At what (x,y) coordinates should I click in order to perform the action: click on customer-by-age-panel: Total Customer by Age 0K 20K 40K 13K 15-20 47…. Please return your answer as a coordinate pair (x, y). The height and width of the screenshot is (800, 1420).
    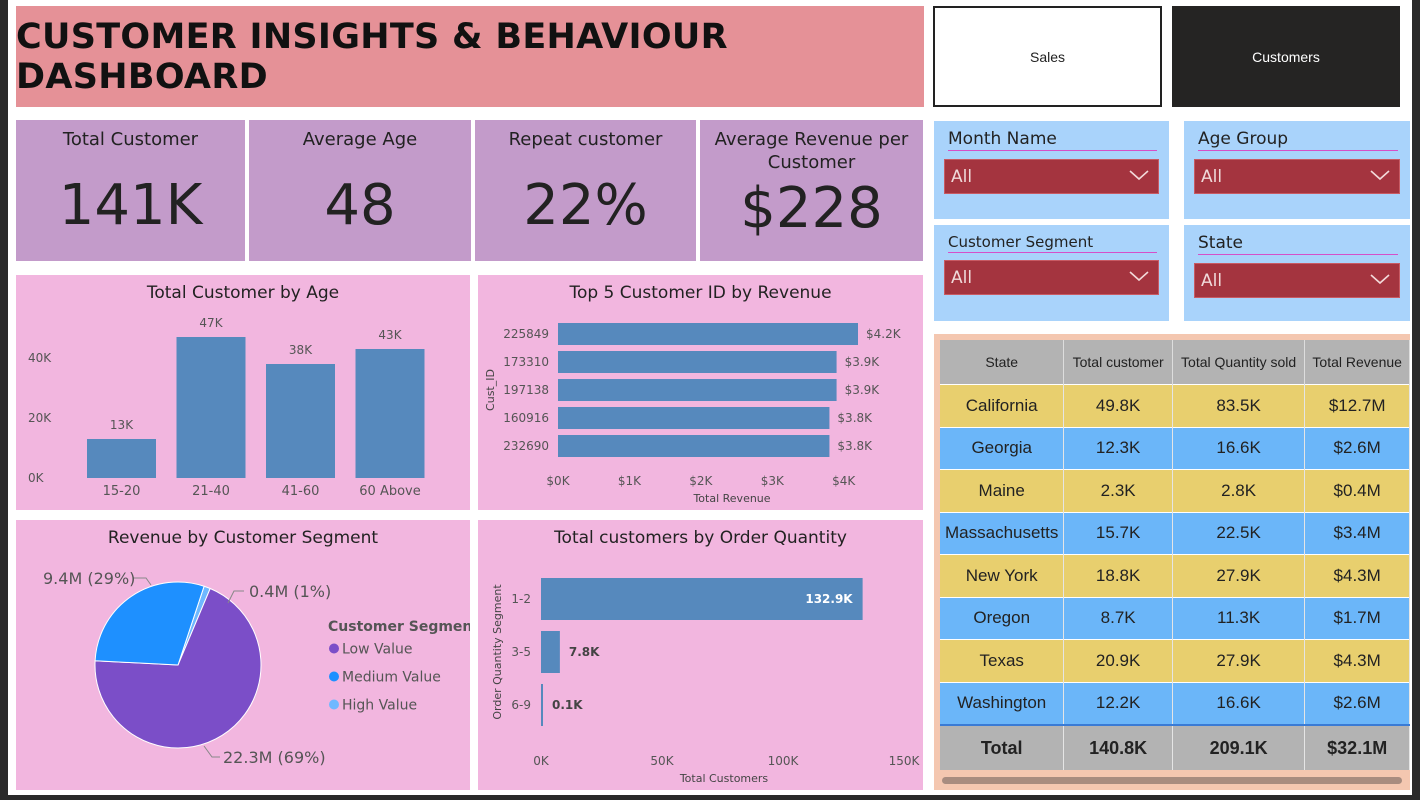
    Looking at the image, I should click on (243, 392).